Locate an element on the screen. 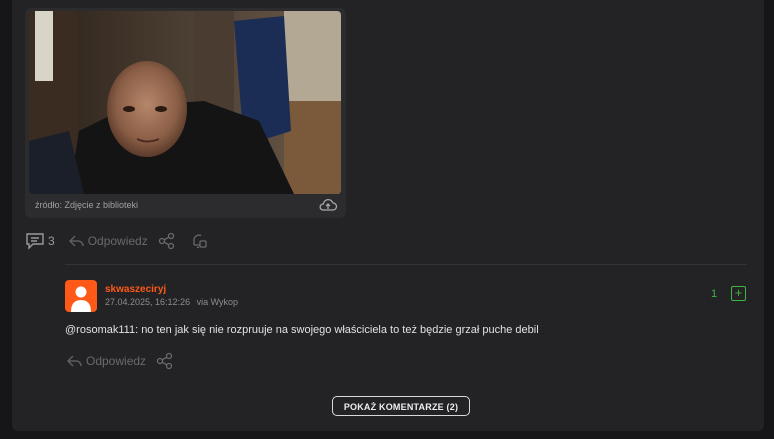  comment-meta: 27.04.2025, 16:12:26 via Wykop is located at coordinates (171, 302).